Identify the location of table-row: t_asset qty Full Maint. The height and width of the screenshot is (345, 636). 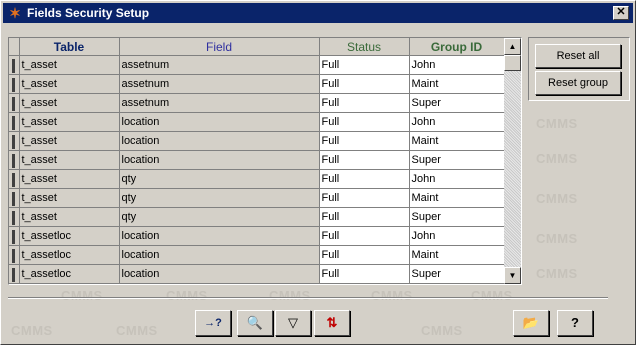
(257, 198).